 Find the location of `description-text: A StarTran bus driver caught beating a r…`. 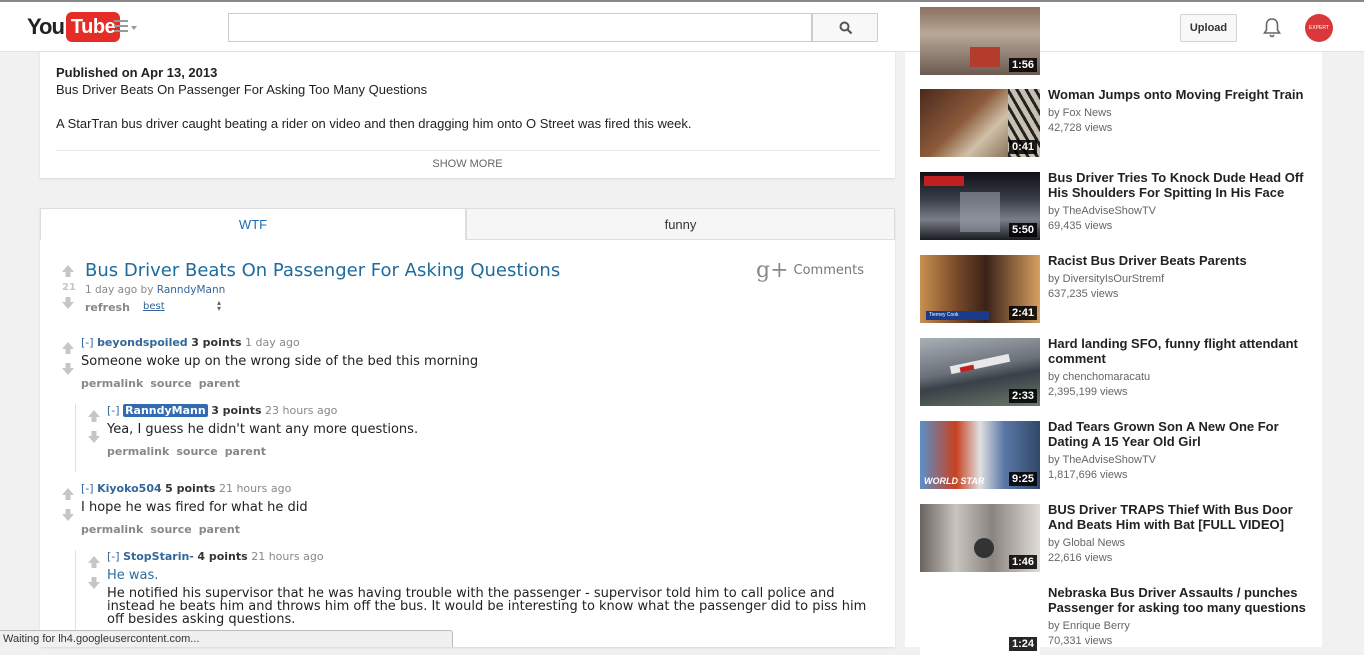

description-text: A StarTran bus driver caught beating a r… is located at coordinates (374, 123).